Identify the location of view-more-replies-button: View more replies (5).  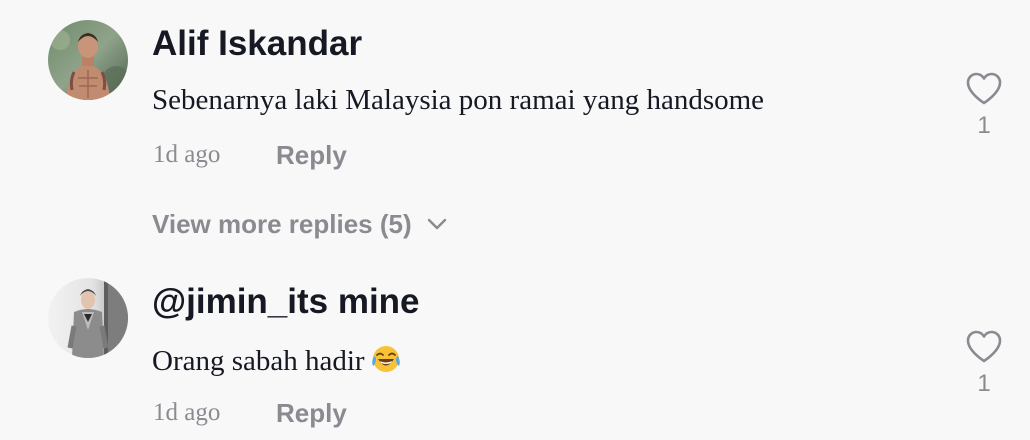
(300, 224).